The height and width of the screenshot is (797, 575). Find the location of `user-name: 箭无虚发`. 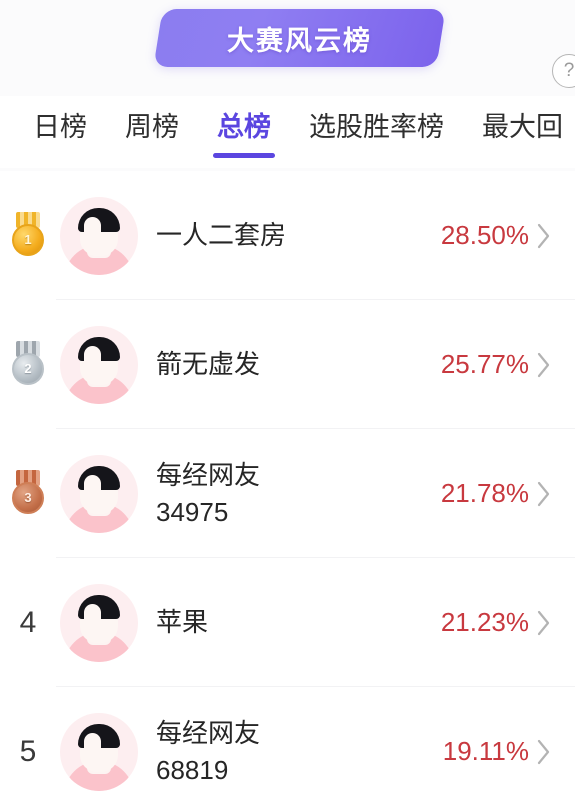

user-name: 箭无虚发 is located at coordinates (286, 364).